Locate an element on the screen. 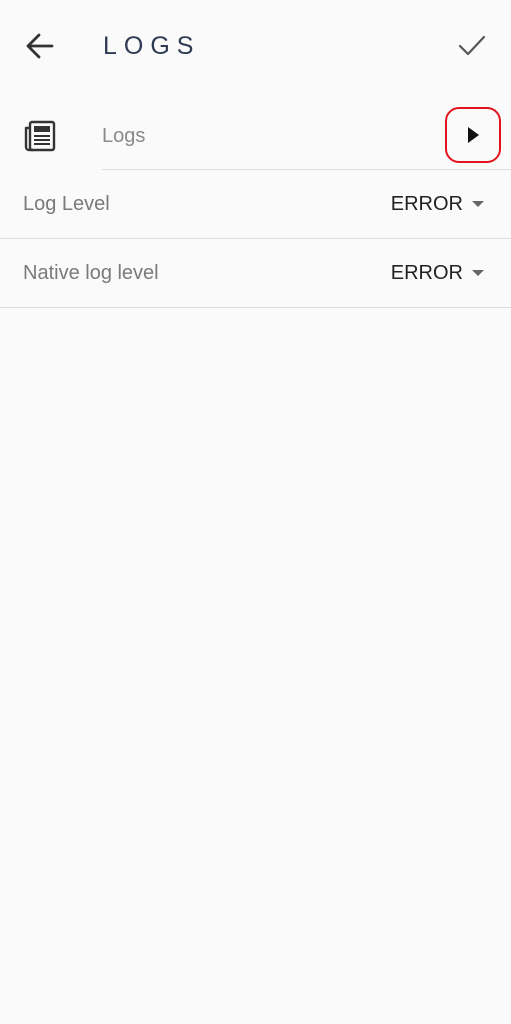 This screenshot has height=1024, width=511. native-log-level-label: Native log level is located at coordinates (91, 273).